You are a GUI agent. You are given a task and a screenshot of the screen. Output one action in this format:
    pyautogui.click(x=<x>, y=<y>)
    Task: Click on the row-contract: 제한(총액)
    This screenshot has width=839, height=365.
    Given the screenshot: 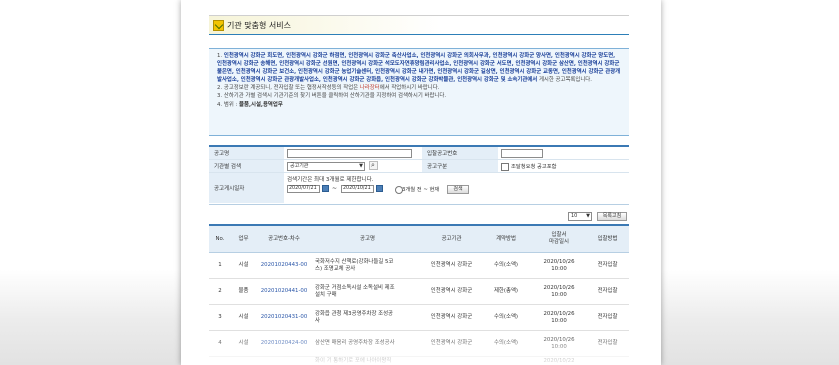 What is the action you would take?
    pyautogui.click(x=506, y=291)
    